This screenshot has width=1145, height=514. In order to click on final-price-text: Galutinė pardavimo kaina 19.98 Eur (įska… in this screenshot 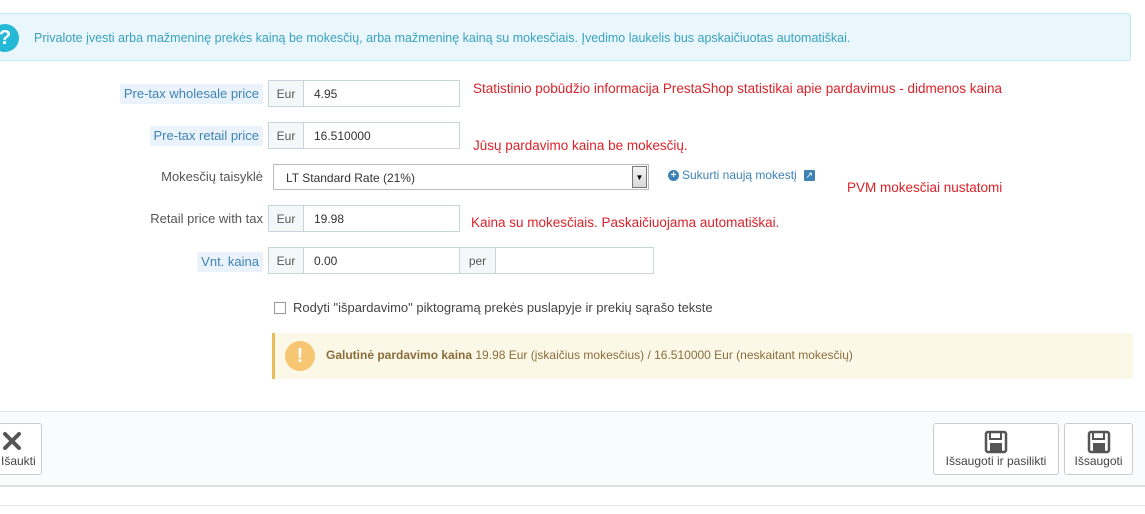, I will do `click(589, 355)`.